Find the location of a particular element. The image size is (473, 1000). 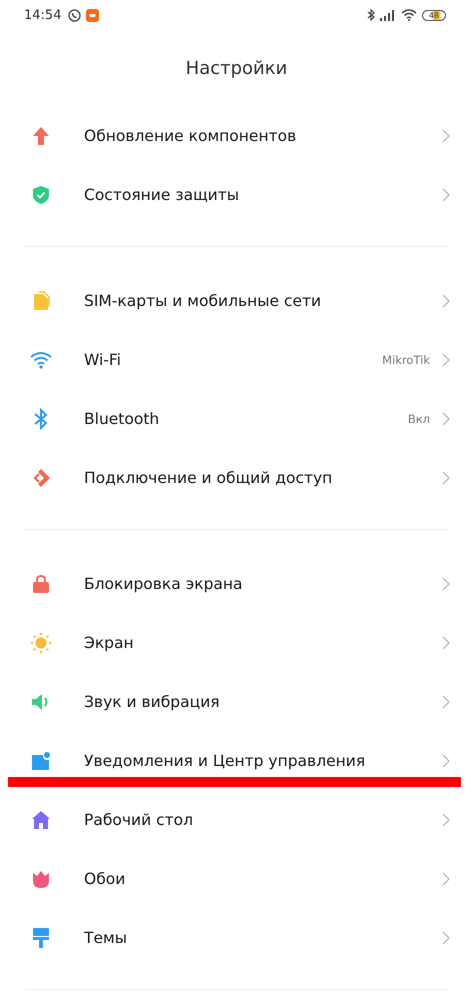

settings-item: Подключение и общий доступ is located at coordinates (236, 477).